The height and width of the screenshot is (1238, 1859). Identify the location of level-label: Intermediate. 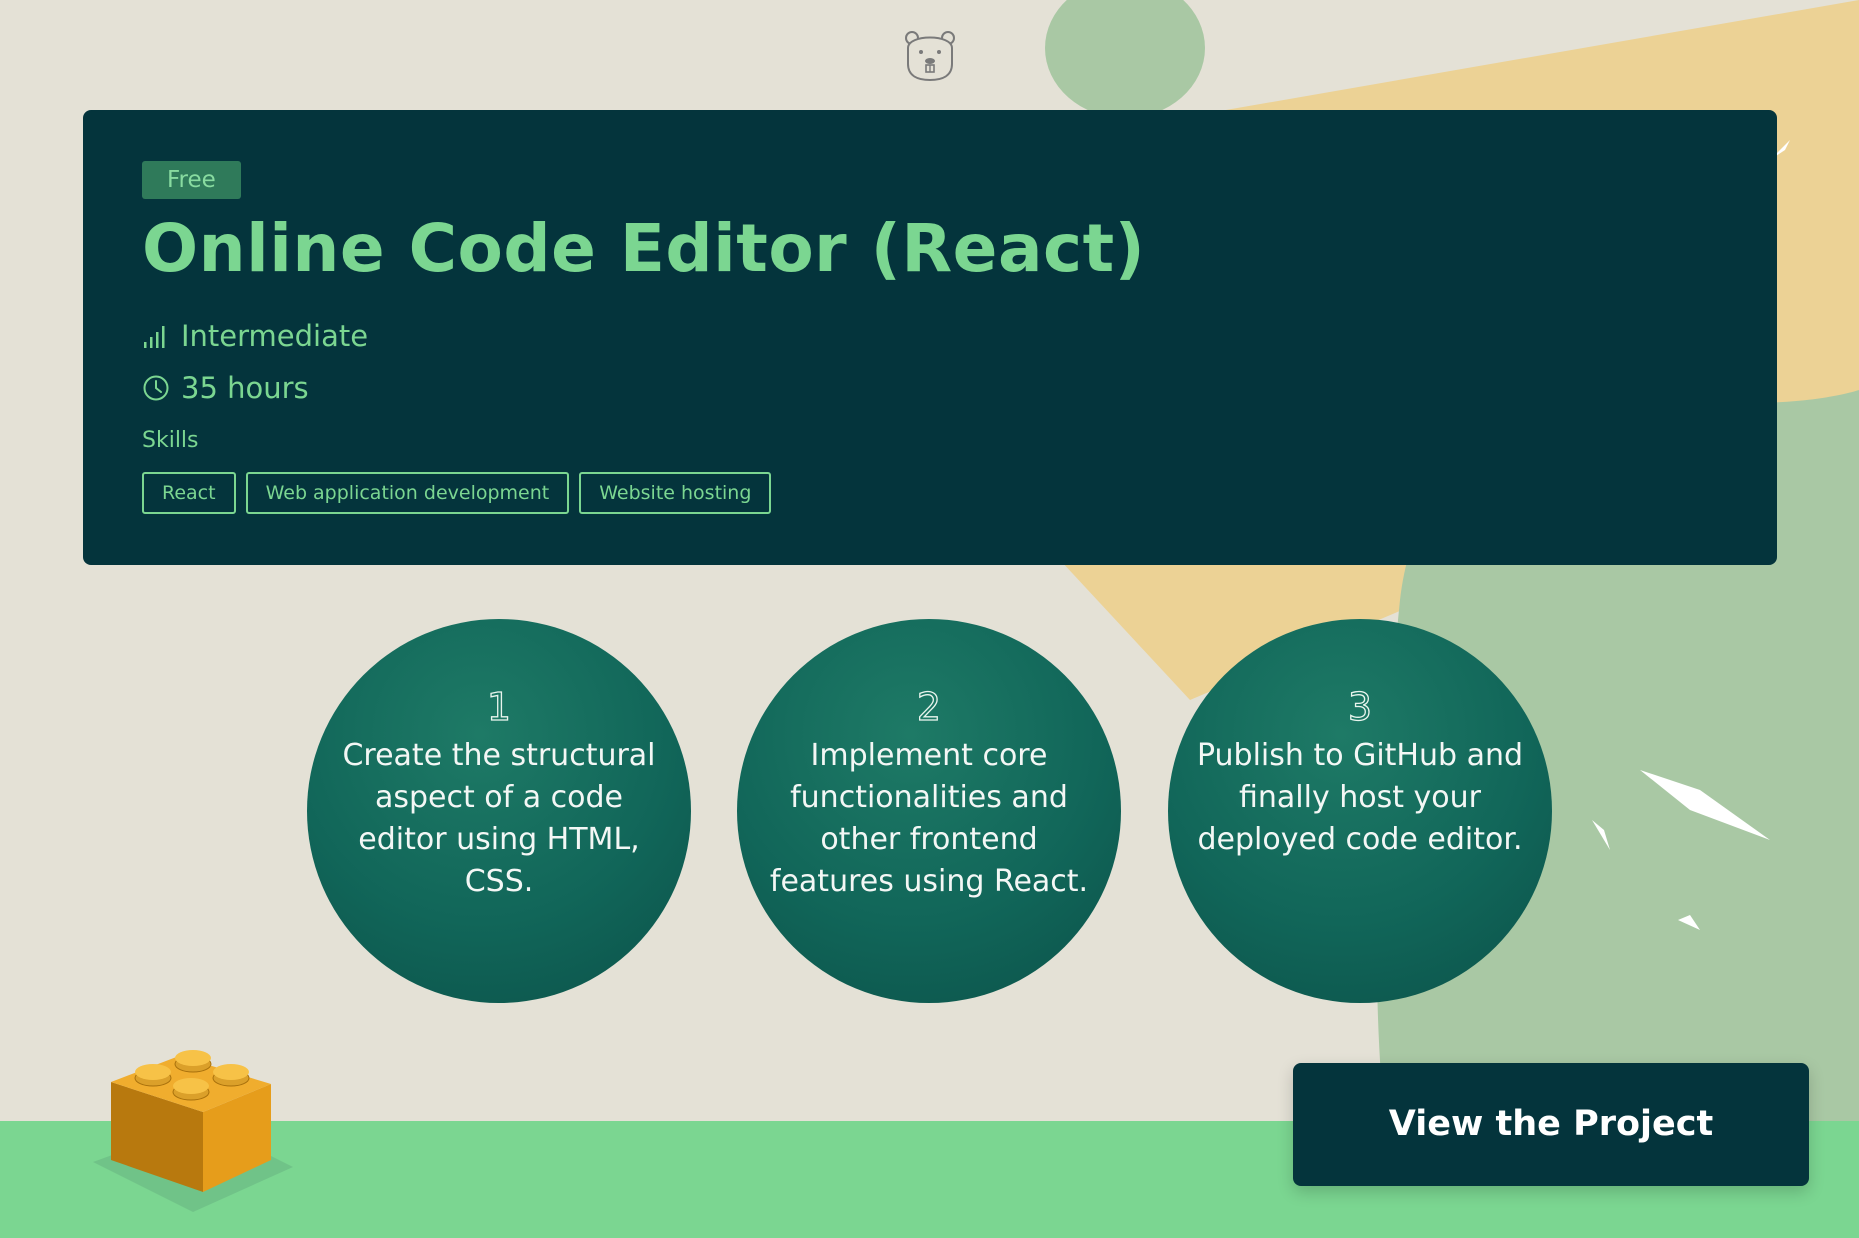
(275, 336).